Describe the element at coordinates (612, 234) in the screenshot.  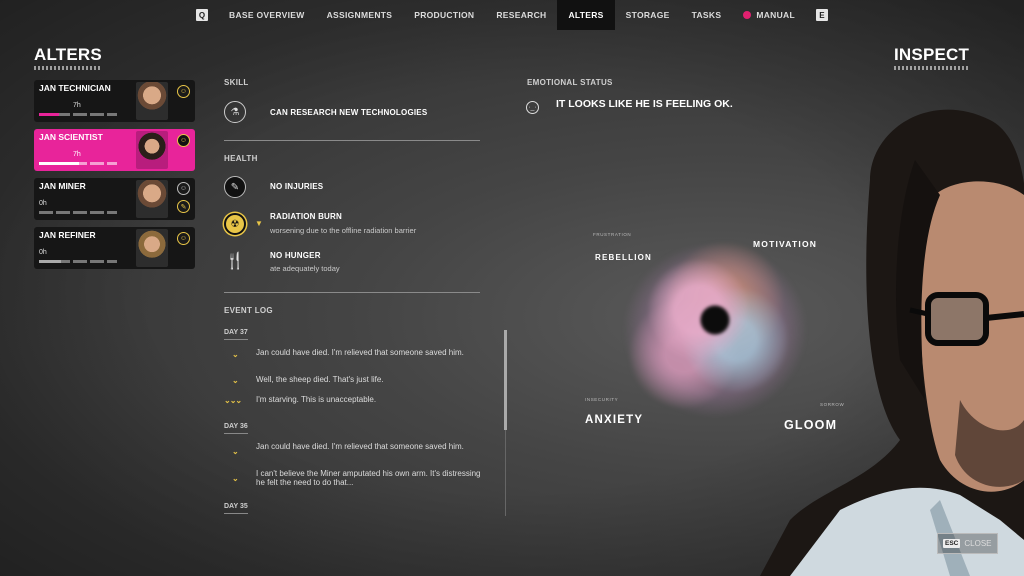
I see `emotion-frustration-label: FRUSTRATION` at that location.